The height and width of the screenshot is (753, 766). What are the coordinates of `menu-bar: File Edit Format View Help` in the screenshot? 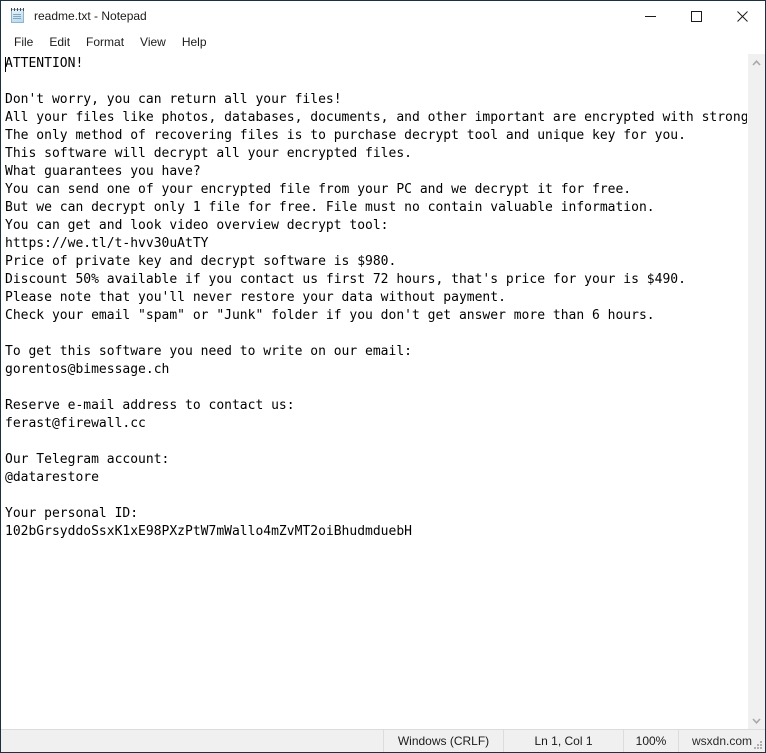 It's located at (383, 42).